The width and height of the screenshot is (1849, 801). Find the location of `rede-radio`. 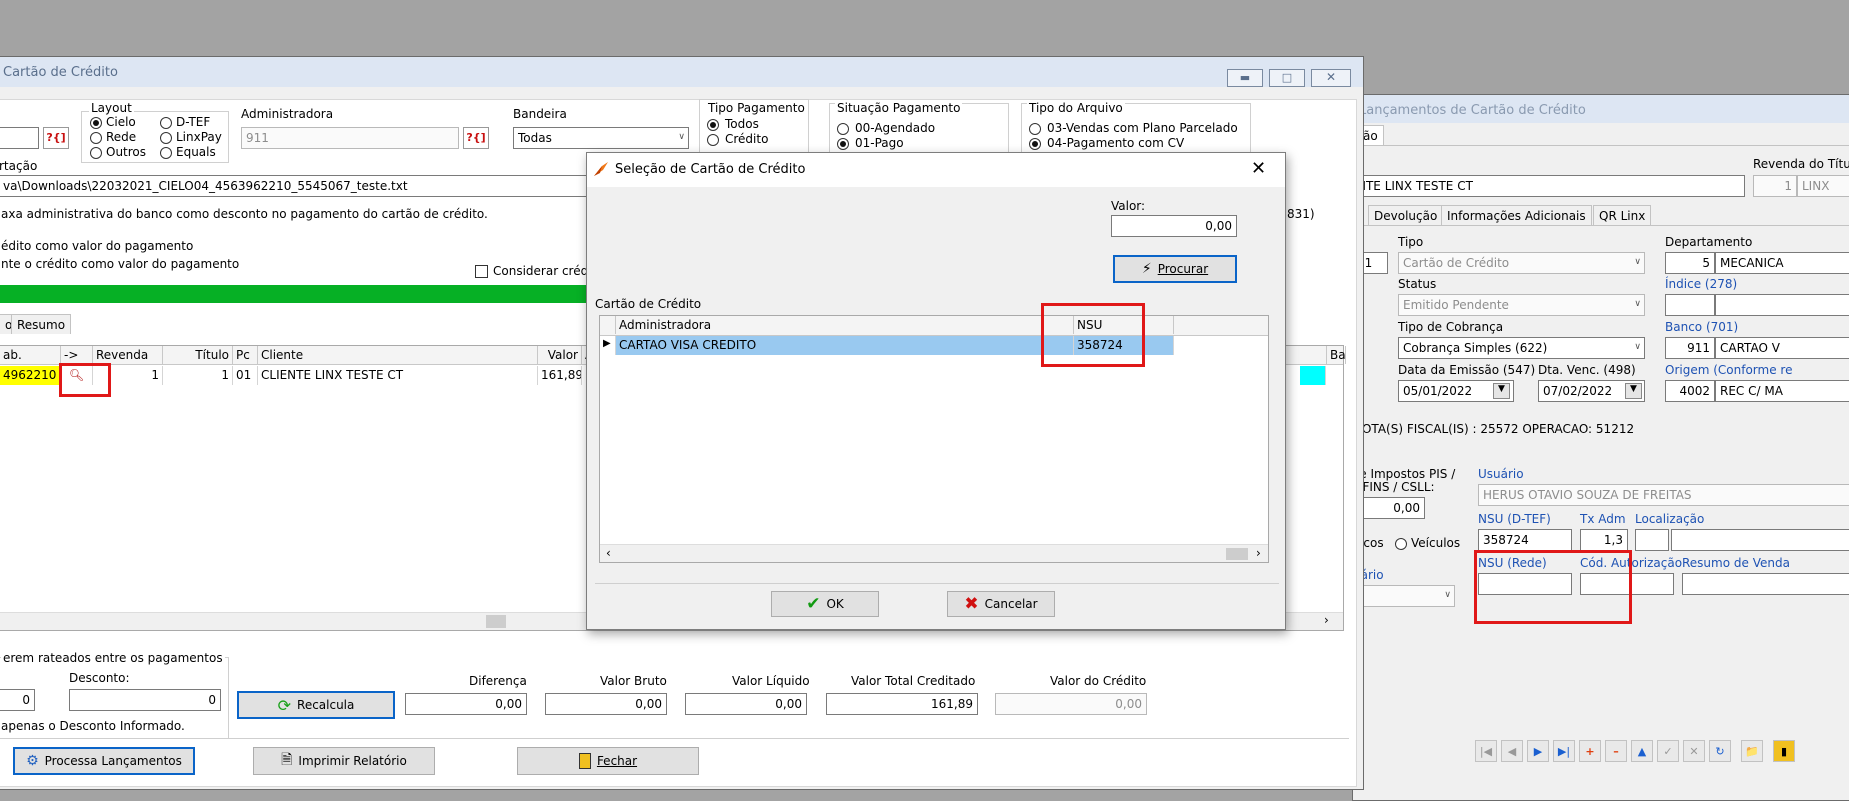

rede-radio is located at coordinates (96, 138).